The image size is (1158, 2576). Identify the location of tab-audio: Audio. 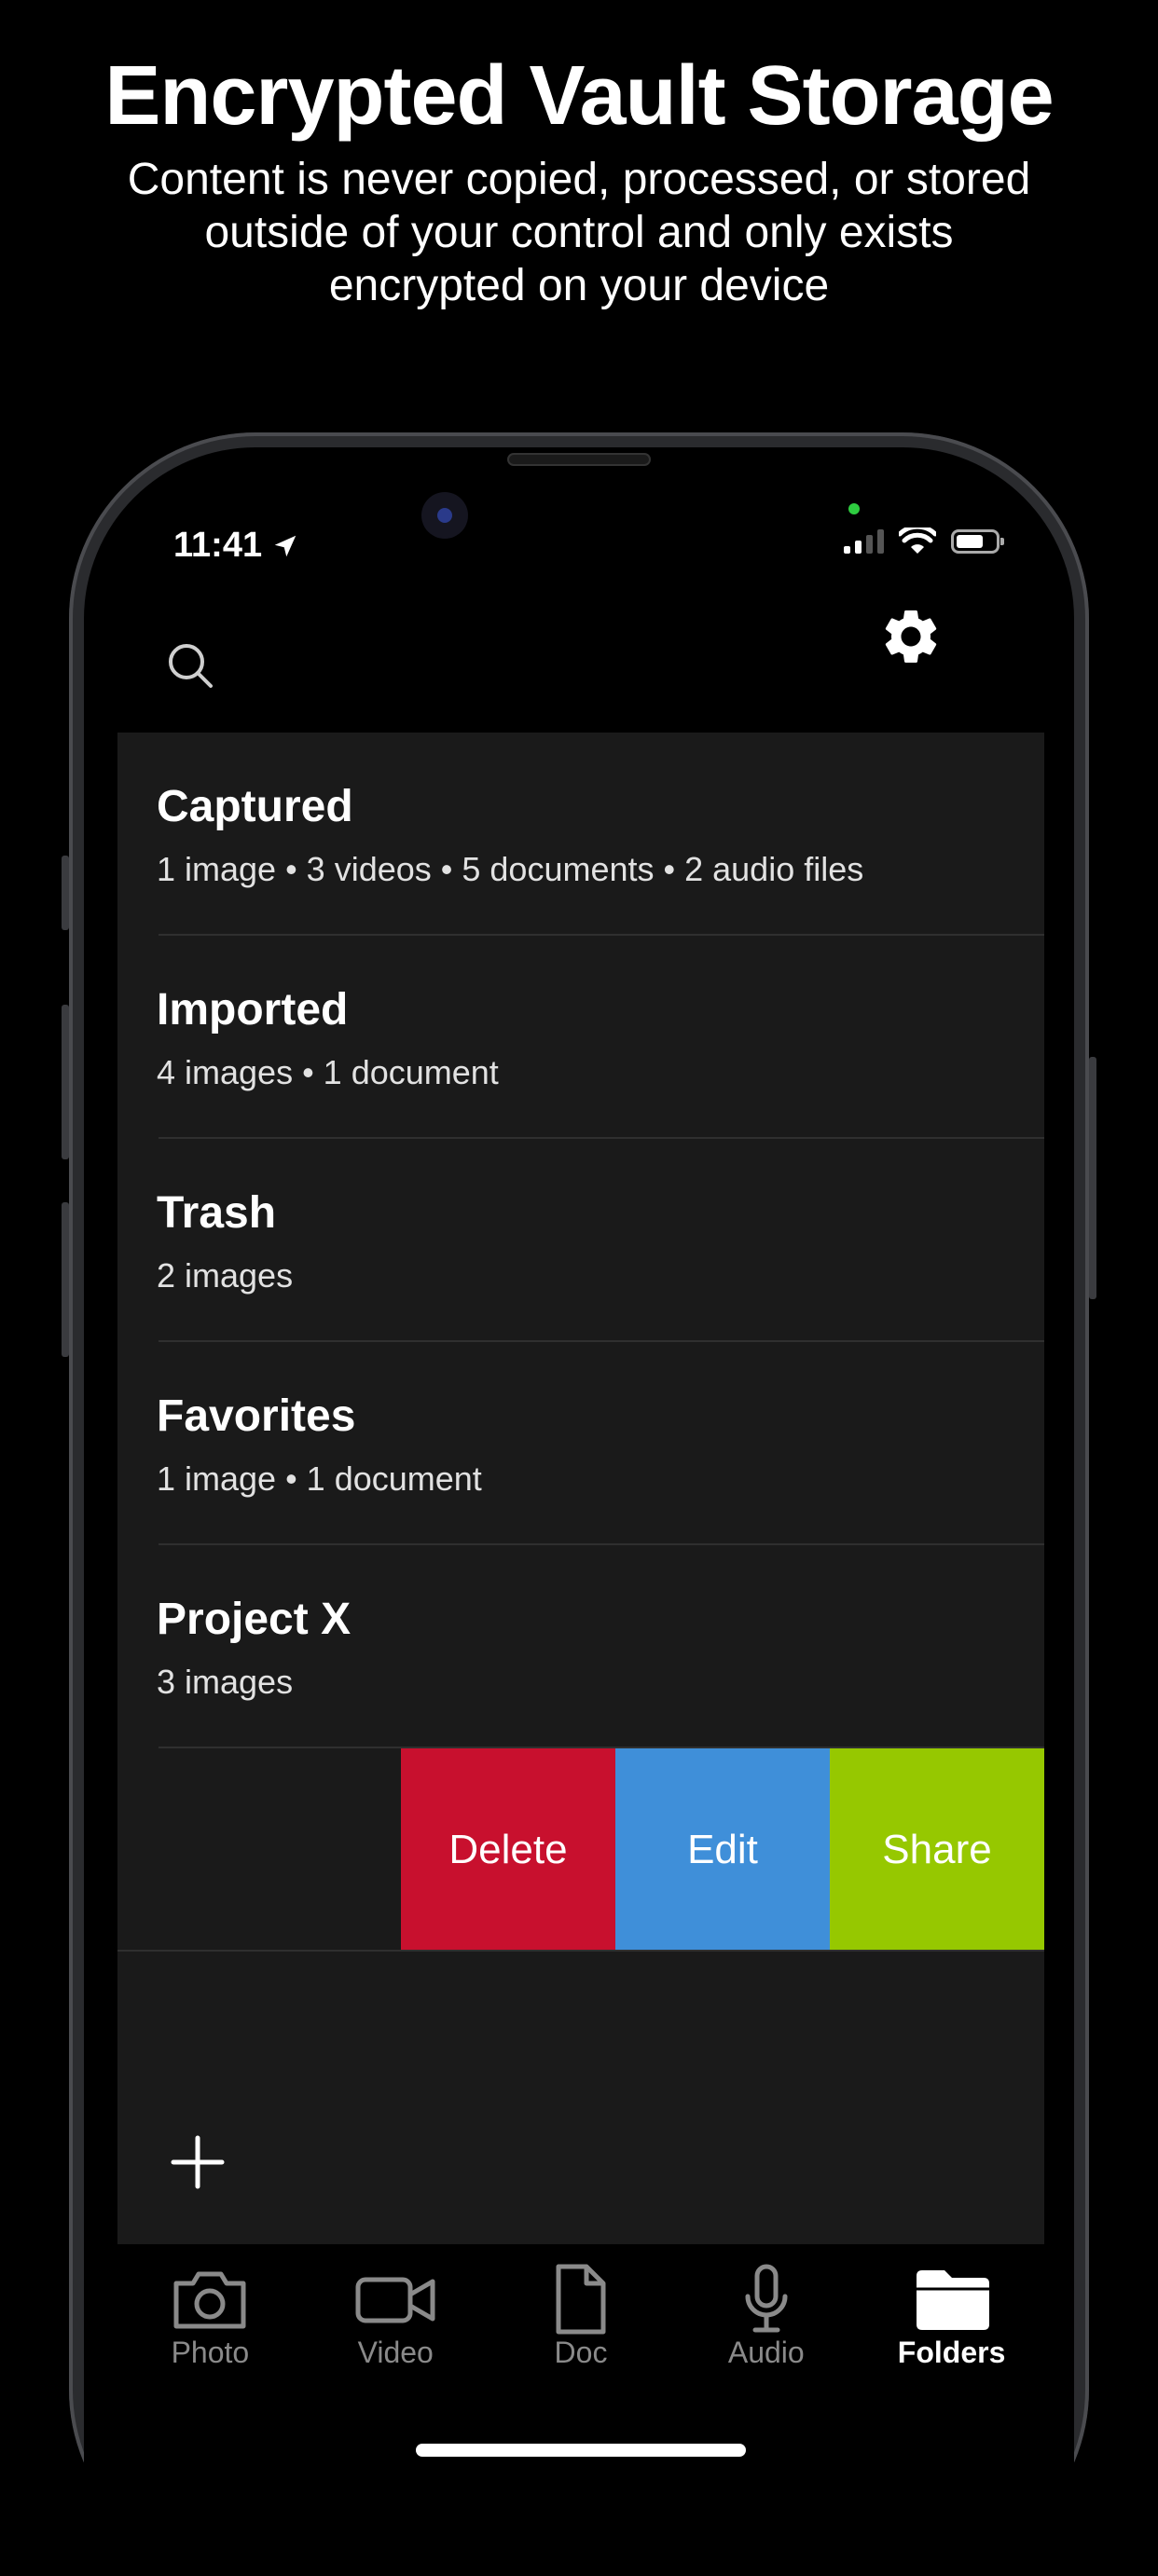
(766, 2318).